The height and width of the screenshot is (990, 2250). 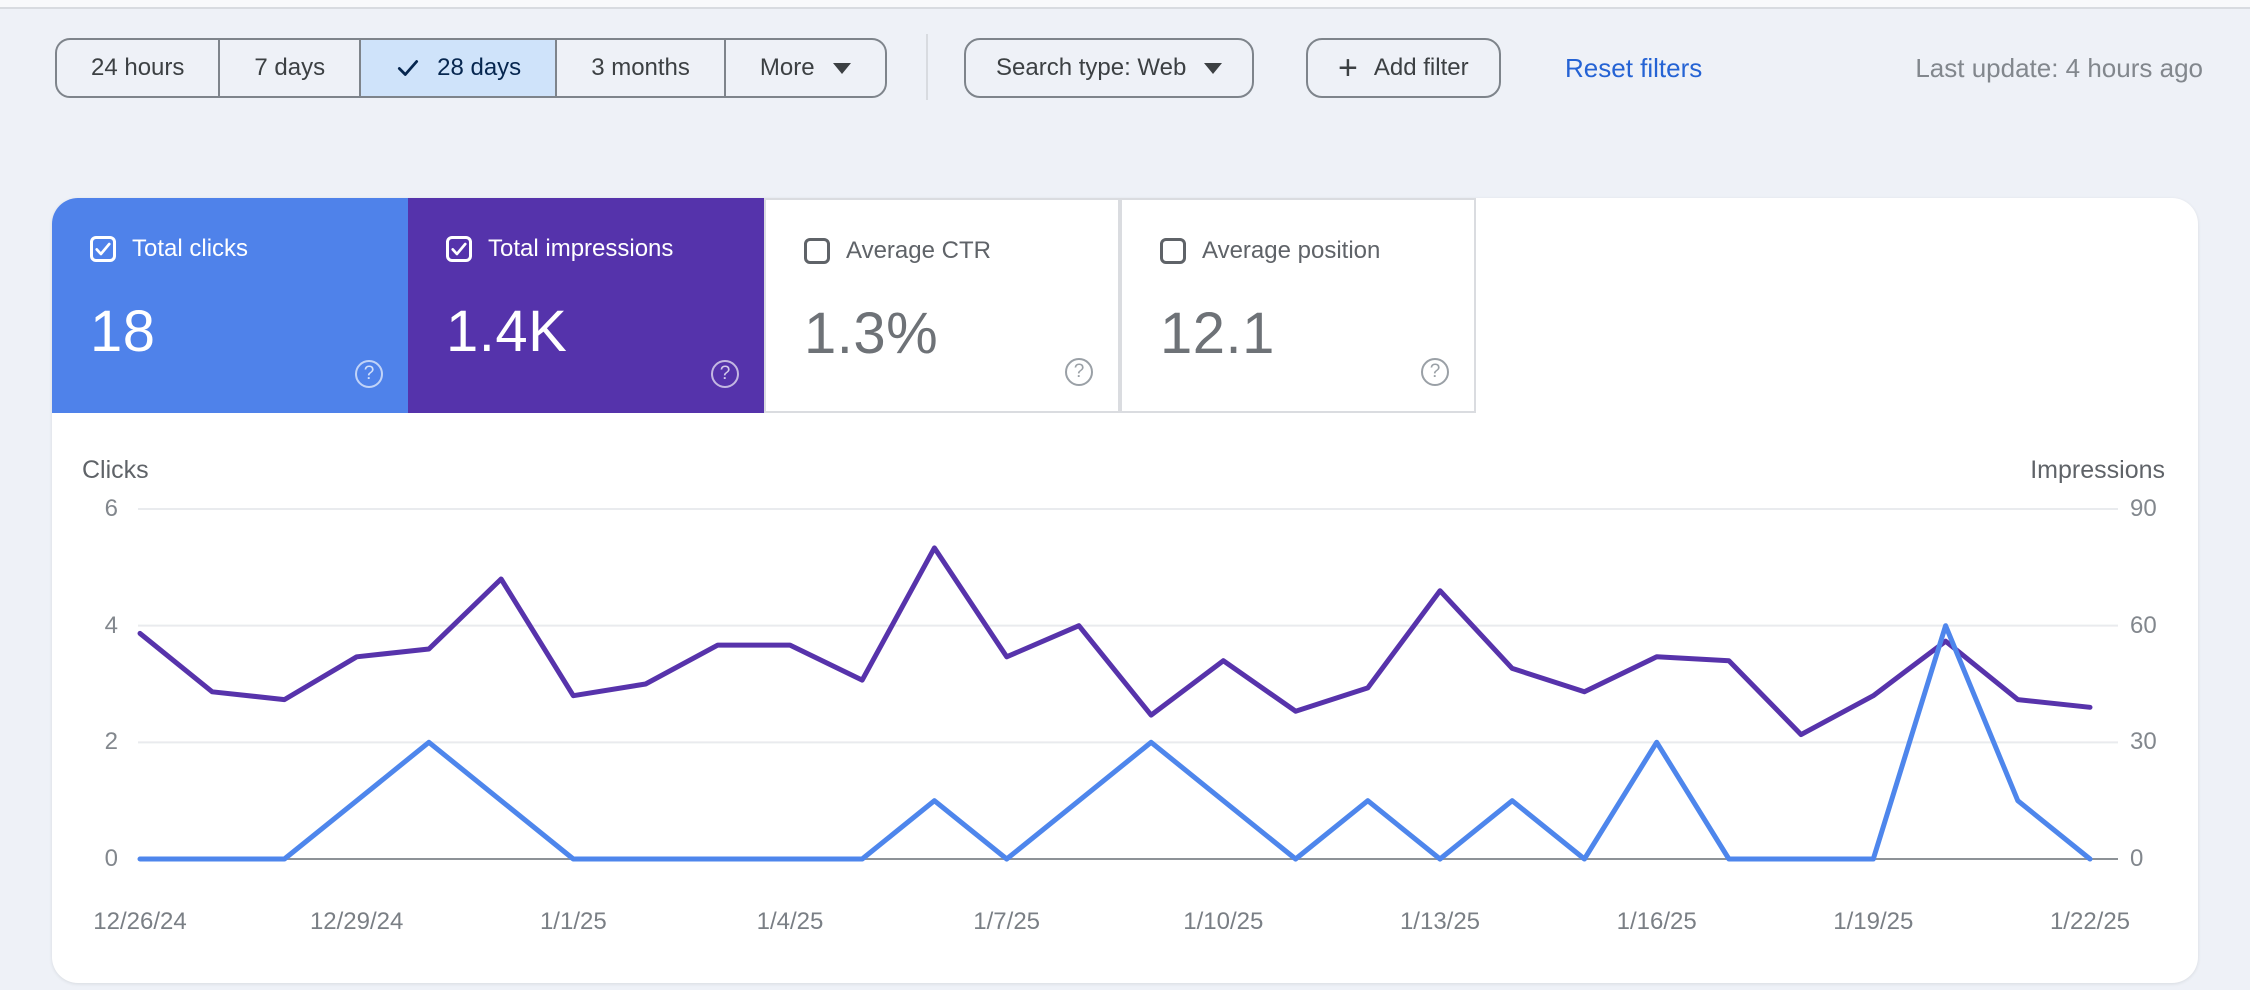 I want to click on date-range-28-days: 28 days, so click(x=457, y=68).